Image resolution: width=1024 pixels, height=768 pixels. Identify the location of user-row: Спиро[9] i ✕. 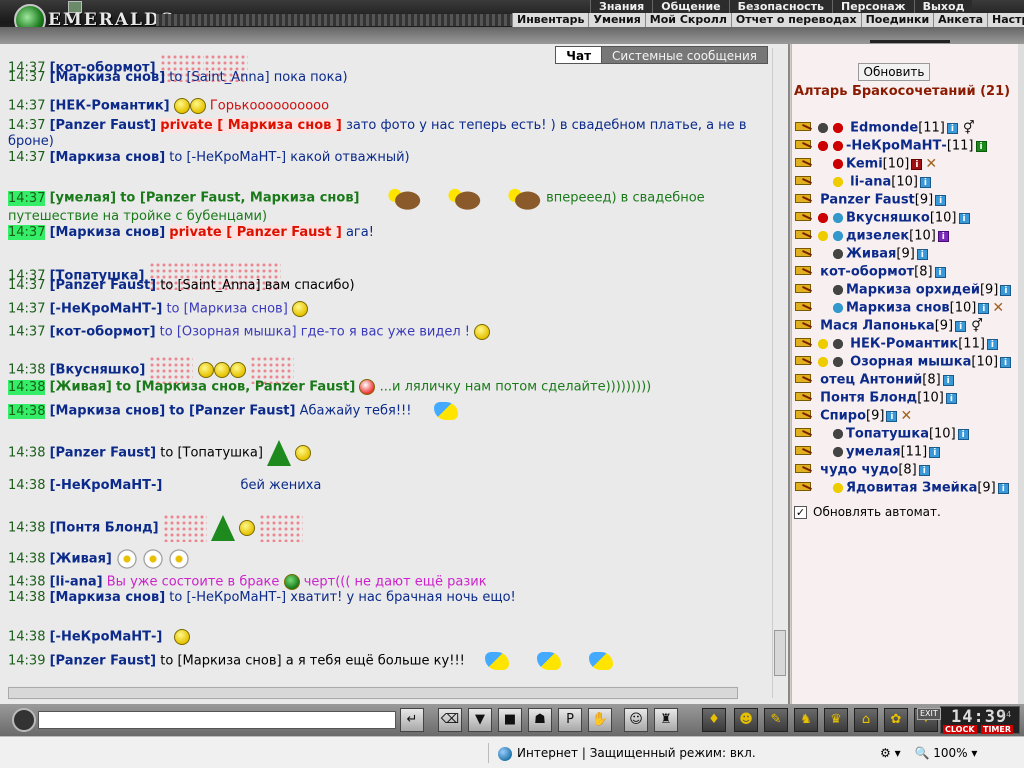
(853, 417).